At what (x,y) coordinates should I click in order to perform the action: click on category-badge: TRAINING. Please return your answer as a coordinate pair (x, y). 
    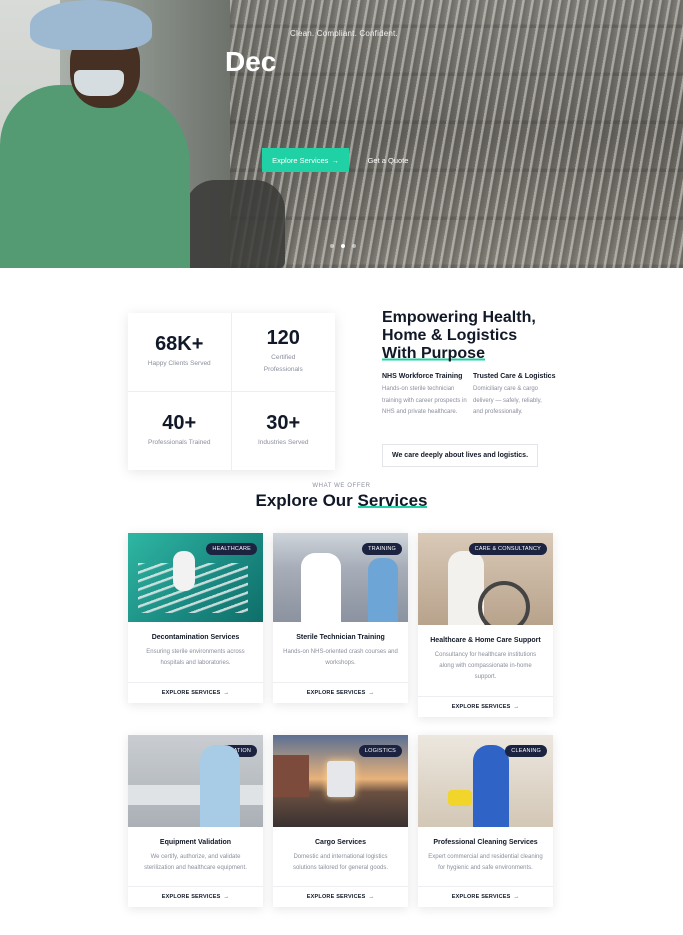
    Looking at the image, I should click on (382, 549).